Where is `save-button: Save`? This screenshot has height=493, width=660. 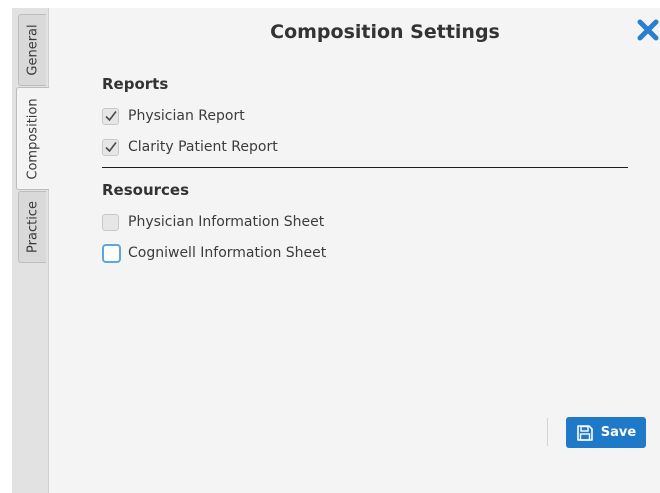 save-button: Save is located at coordinates (606, 432).